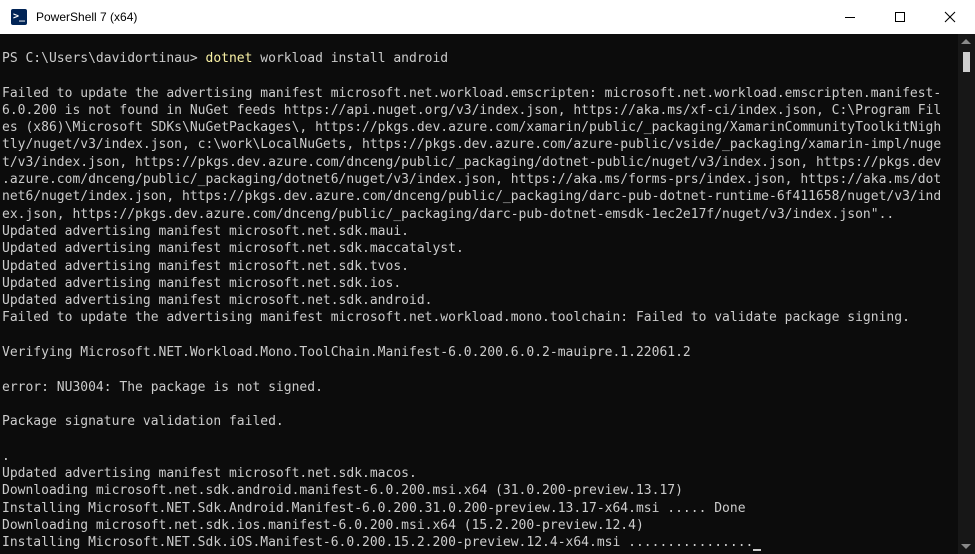 Image resolution: width=975 pixels, height=554 pixels. I want to click on text-cursor, so click(757, 549).